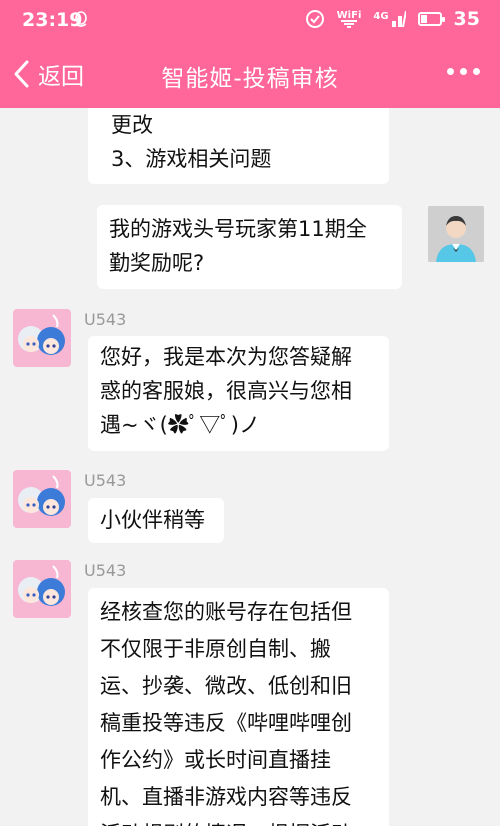 The image size is (500, 826). I want to click on message-line: 更改, so click(132, 125).